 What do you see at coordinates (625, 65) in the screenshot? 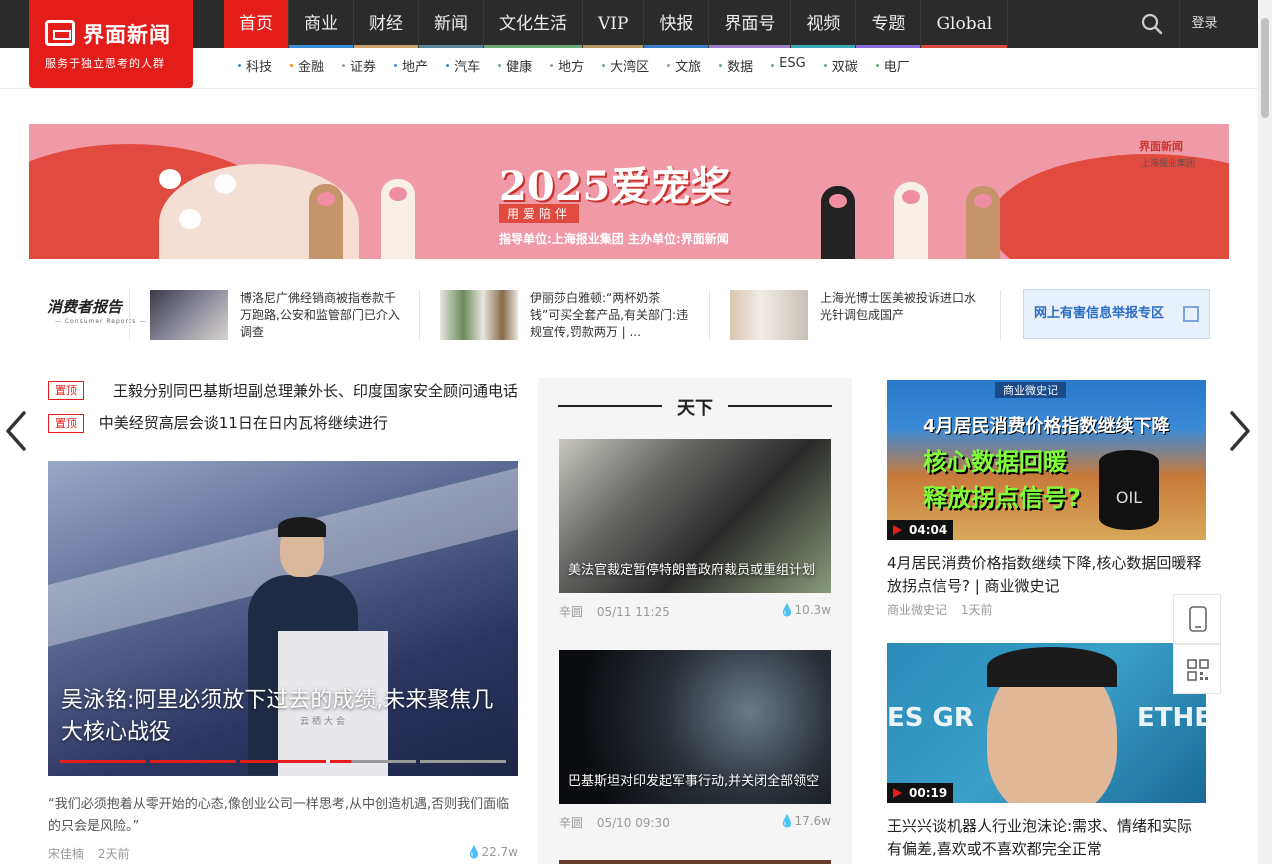
I see `subnav-item-greater-bay: 大湾区` at bounding box center [625, 65].